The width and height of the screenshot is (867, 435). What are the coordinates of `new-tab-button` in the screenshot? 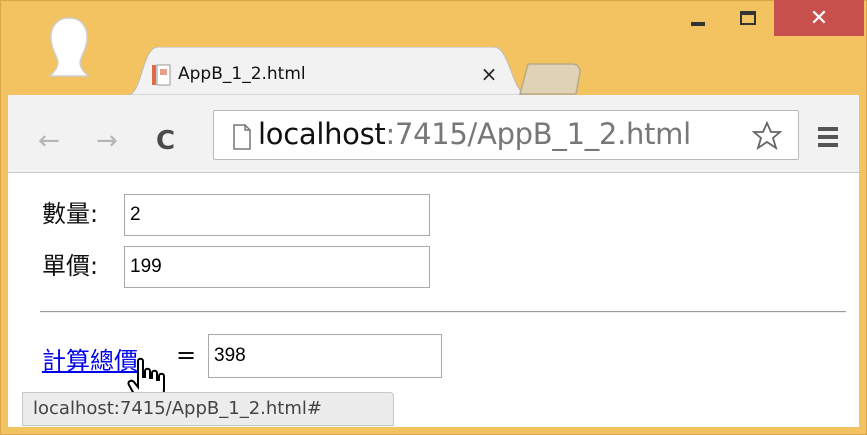 It's located at (550, 79).